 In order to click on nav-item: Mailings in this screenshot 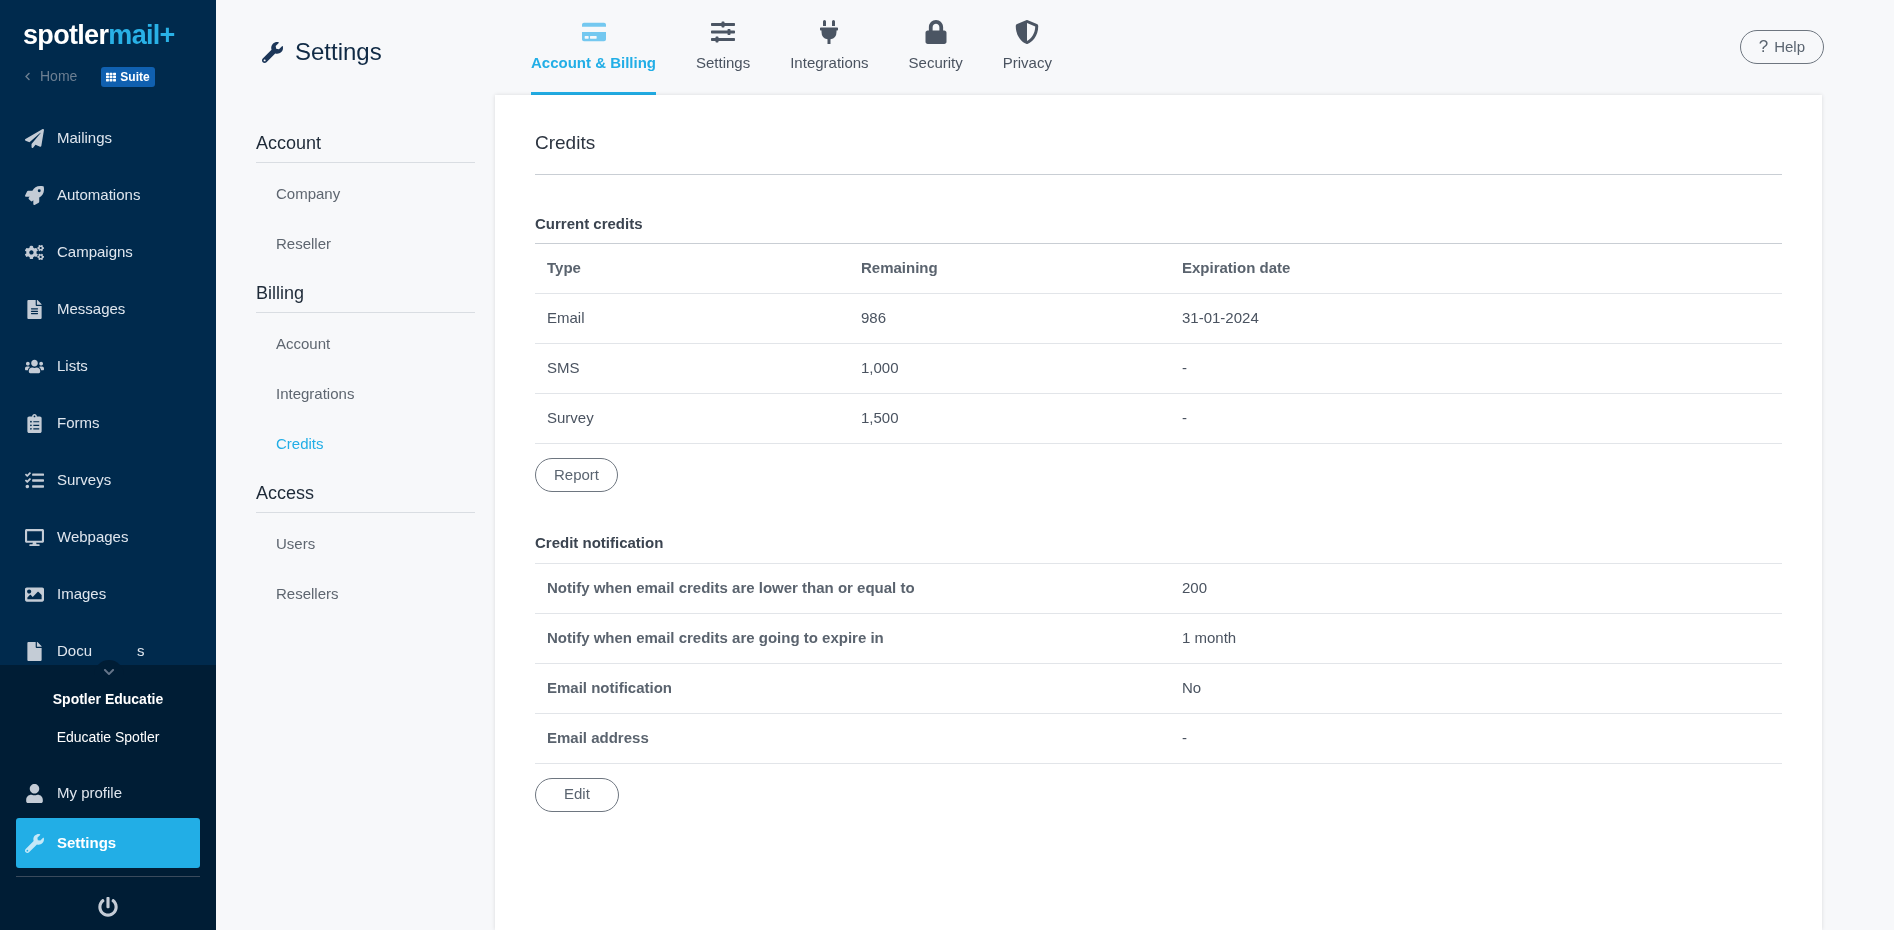, I will do `click(108, 138)`.